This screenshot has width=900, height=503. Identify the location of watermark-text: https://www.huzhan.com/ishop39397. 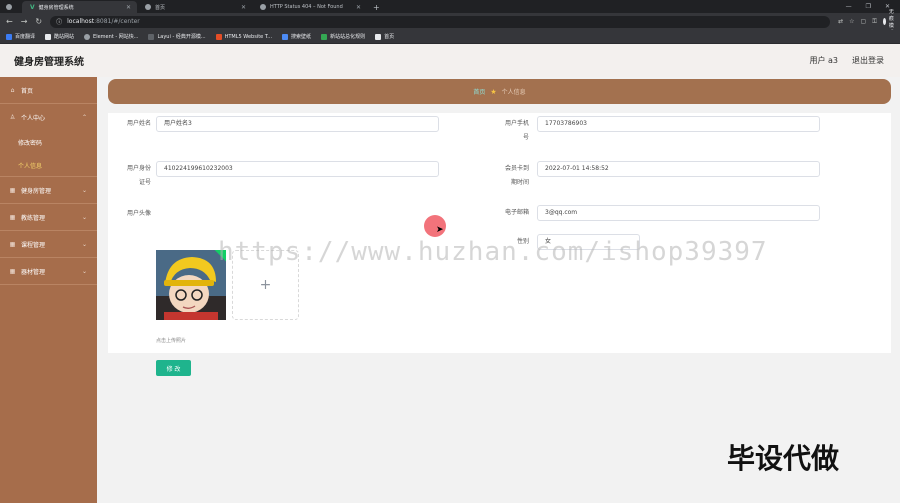
(493, 252).